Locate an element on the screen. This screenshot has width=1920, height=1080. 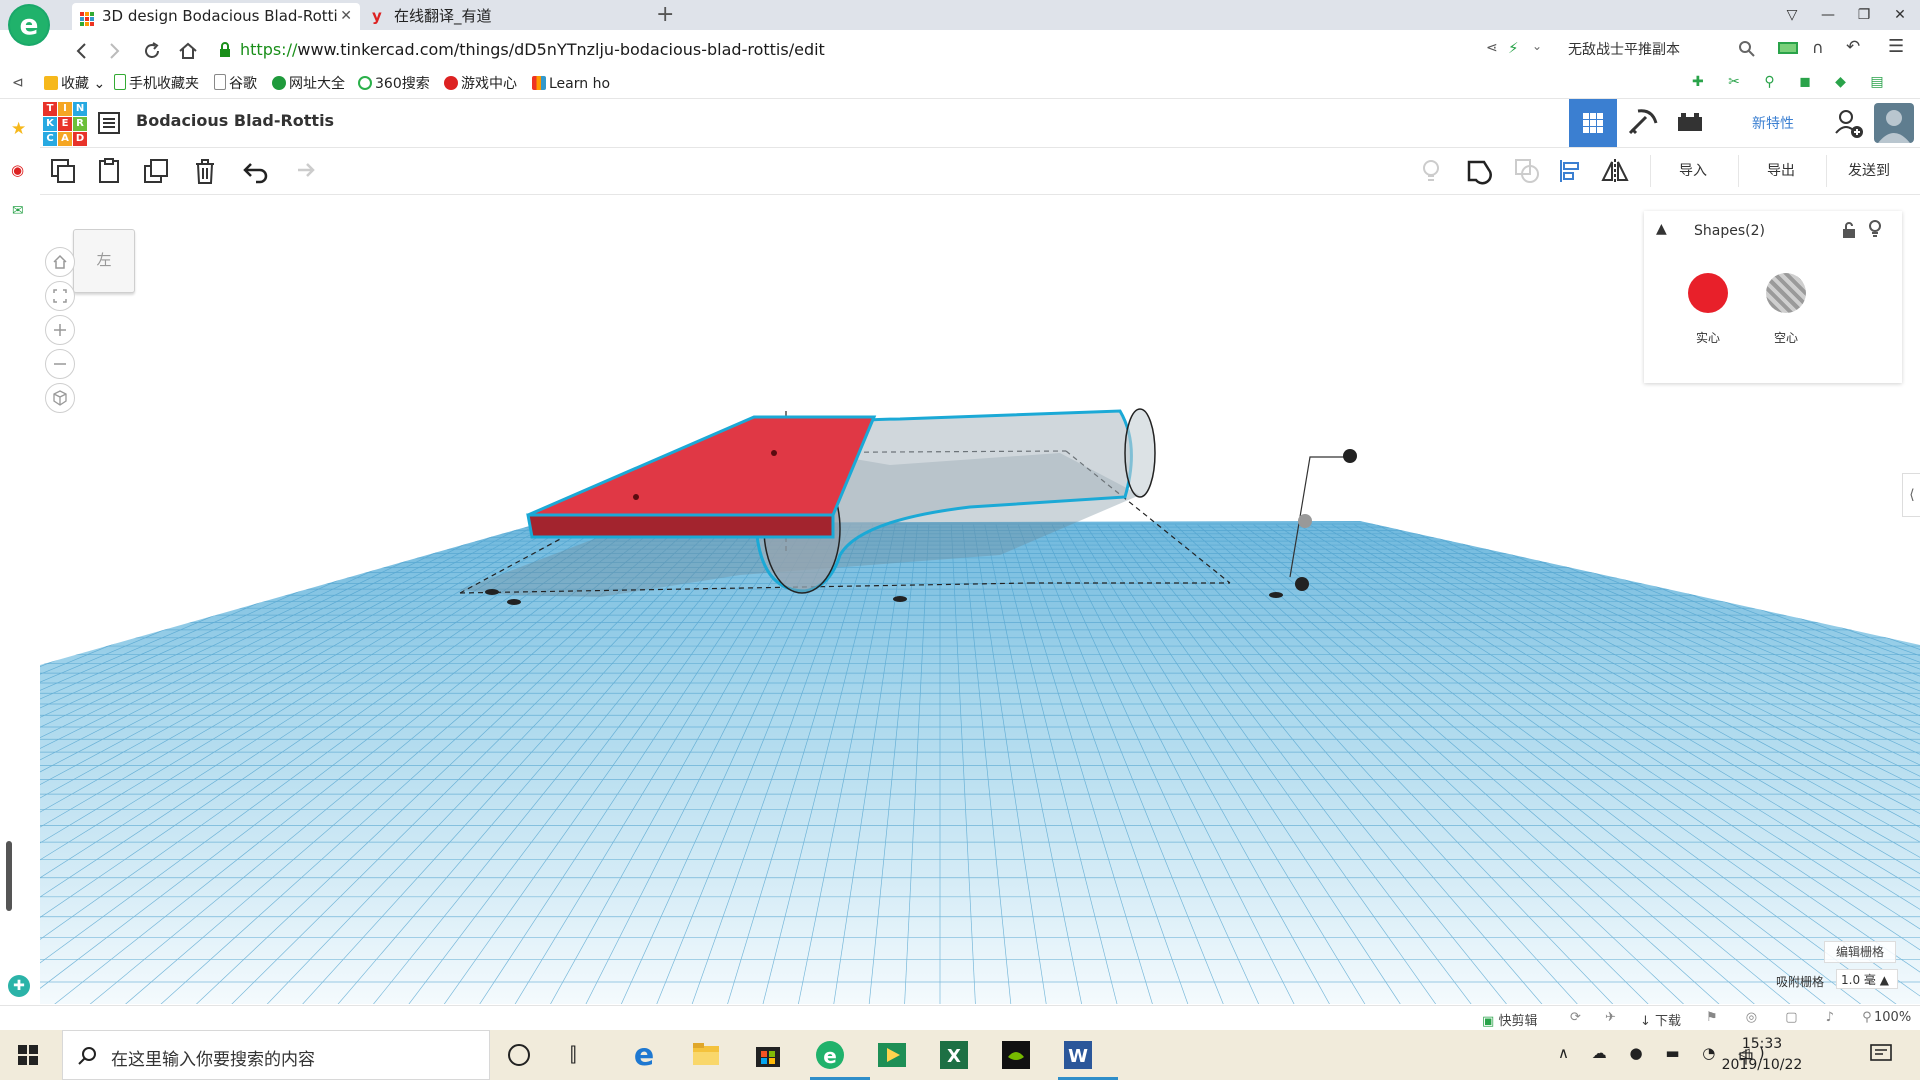
taskbar-search-input: 在这里输入你要搜索的内容 is located at coordinates (276, 1055).